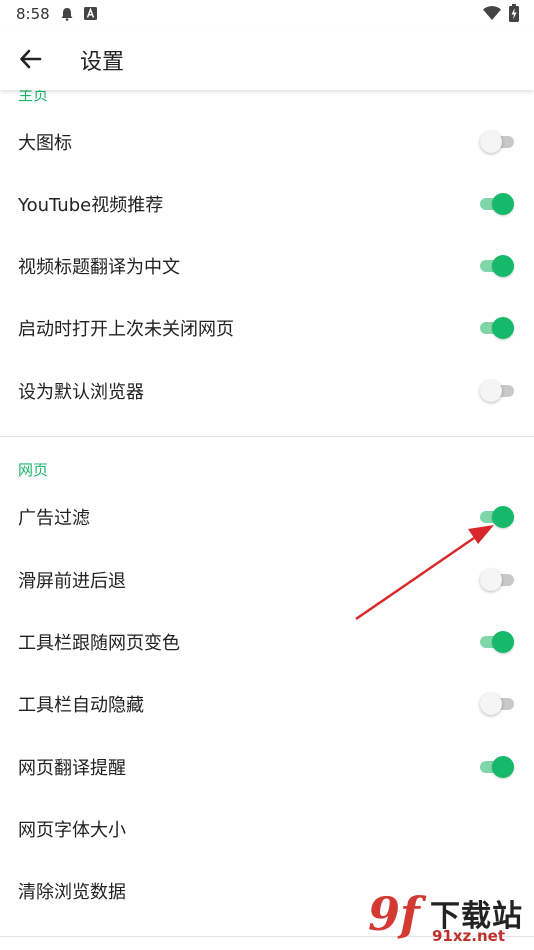  Describe the element at coordinates (45, 143) in the screenshot. I see `setting-label: 大图标` at that location.